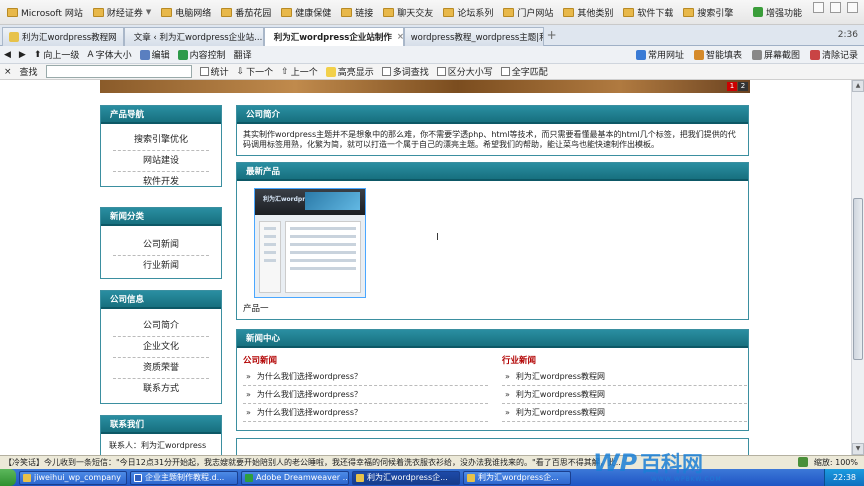 This screenshot has width=864, height=486. Describe the element at coordinates (847, 35) in the screenshot. I see `clock-label: 2:36` at that location.